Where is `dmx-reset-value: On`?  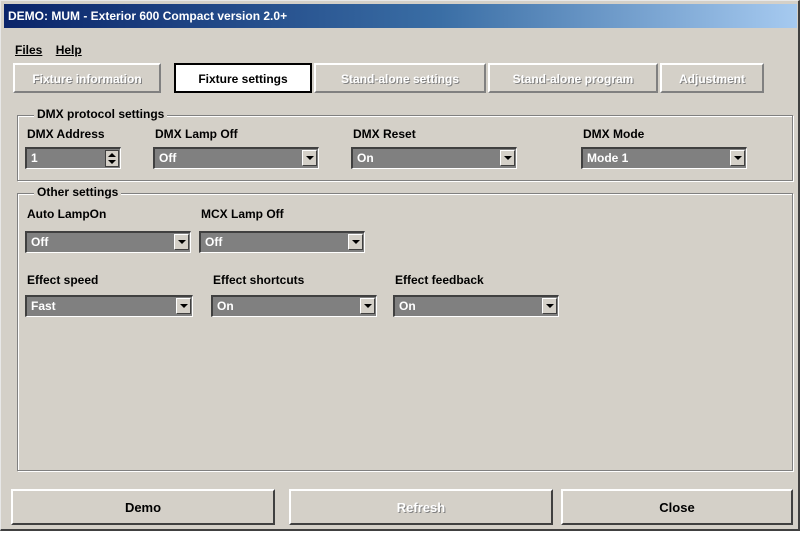 dmx-reset-value: On is located at coordinates (365, 158).